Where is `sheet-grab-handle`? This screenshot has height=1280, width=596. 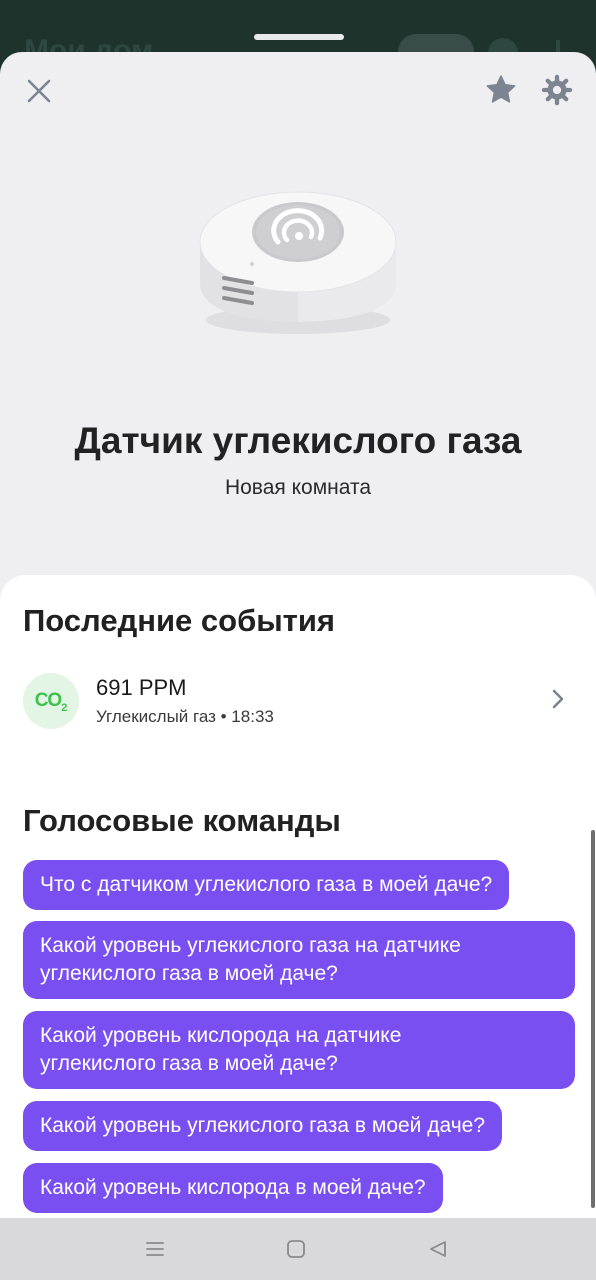 sheet-grab-handle is located at coordinates (299, 37).